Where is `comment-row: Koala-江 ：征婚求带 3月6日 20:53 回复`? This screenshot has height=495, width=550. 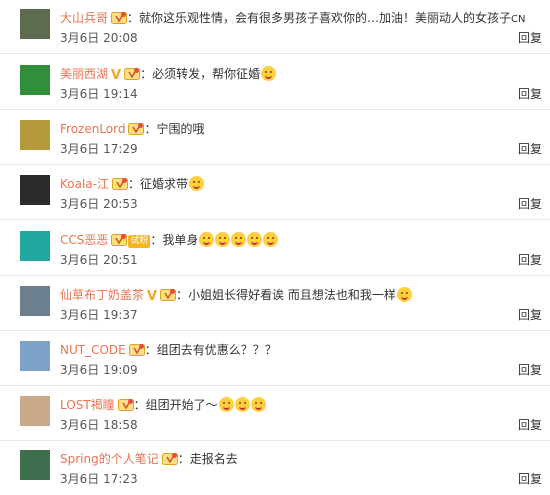
comment-row: Koala-江 ：征婚求带 3月6日 20:53 回复 is located at coordinates (275, 193).